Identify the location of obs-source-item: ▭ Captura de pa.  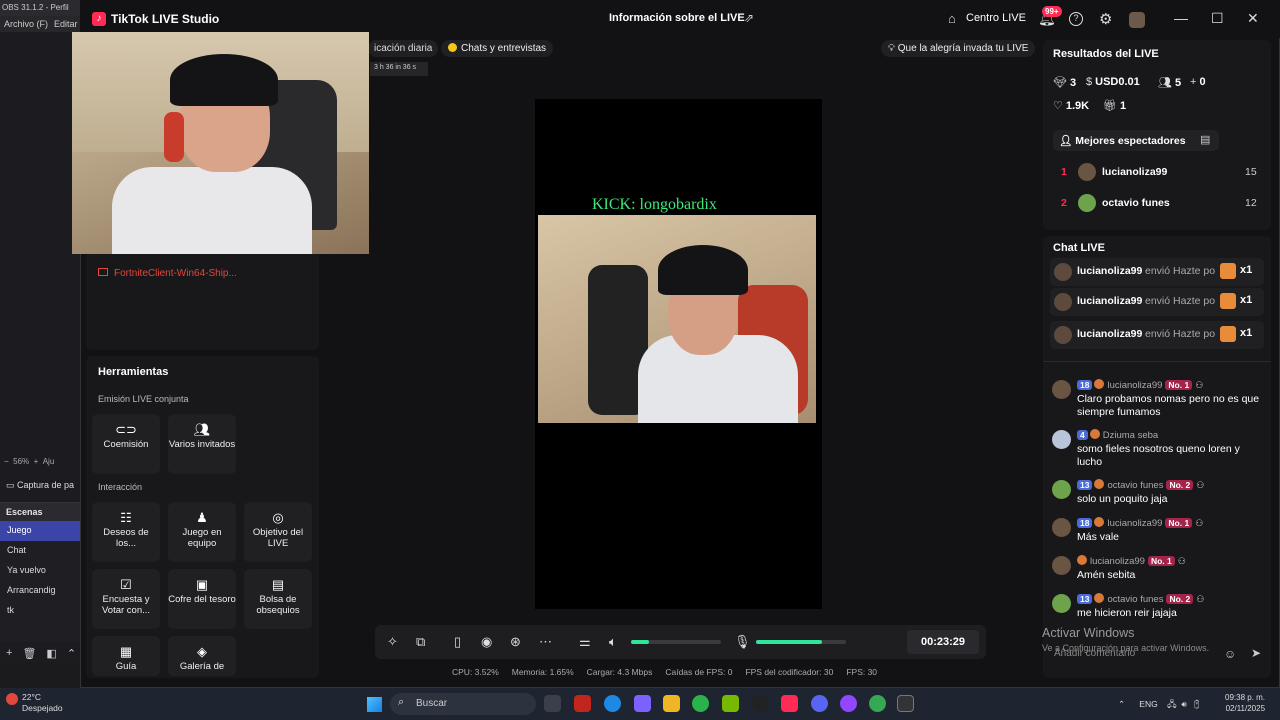
(40, 486).